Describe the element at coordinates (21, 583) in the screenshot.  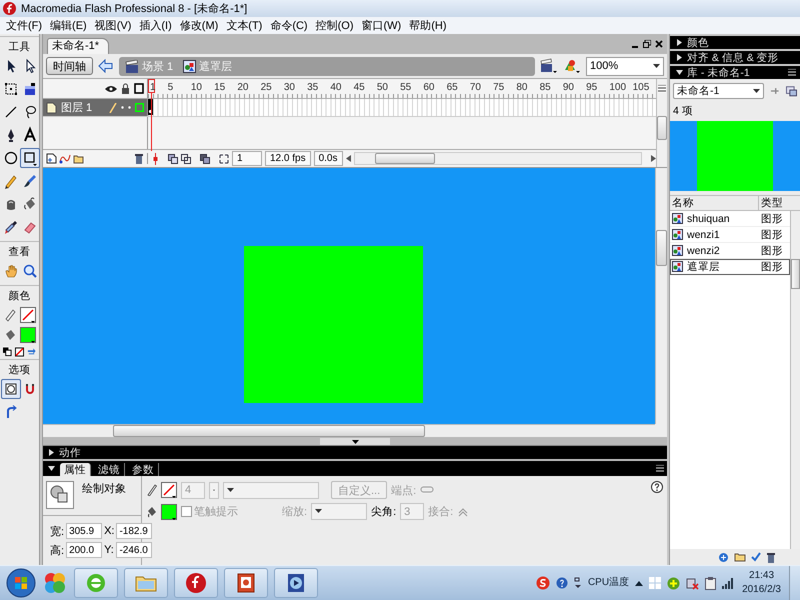
I see `start-button` at that location.